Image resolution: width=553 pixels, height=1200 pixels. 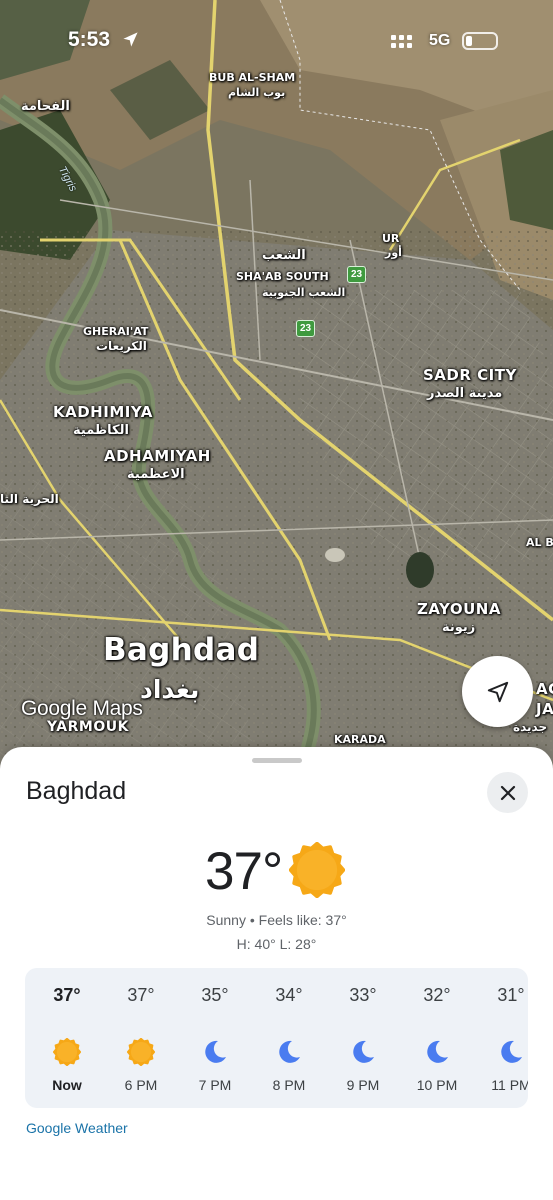 I want to click on status-time: 5:53, so click(x=89, y=39).